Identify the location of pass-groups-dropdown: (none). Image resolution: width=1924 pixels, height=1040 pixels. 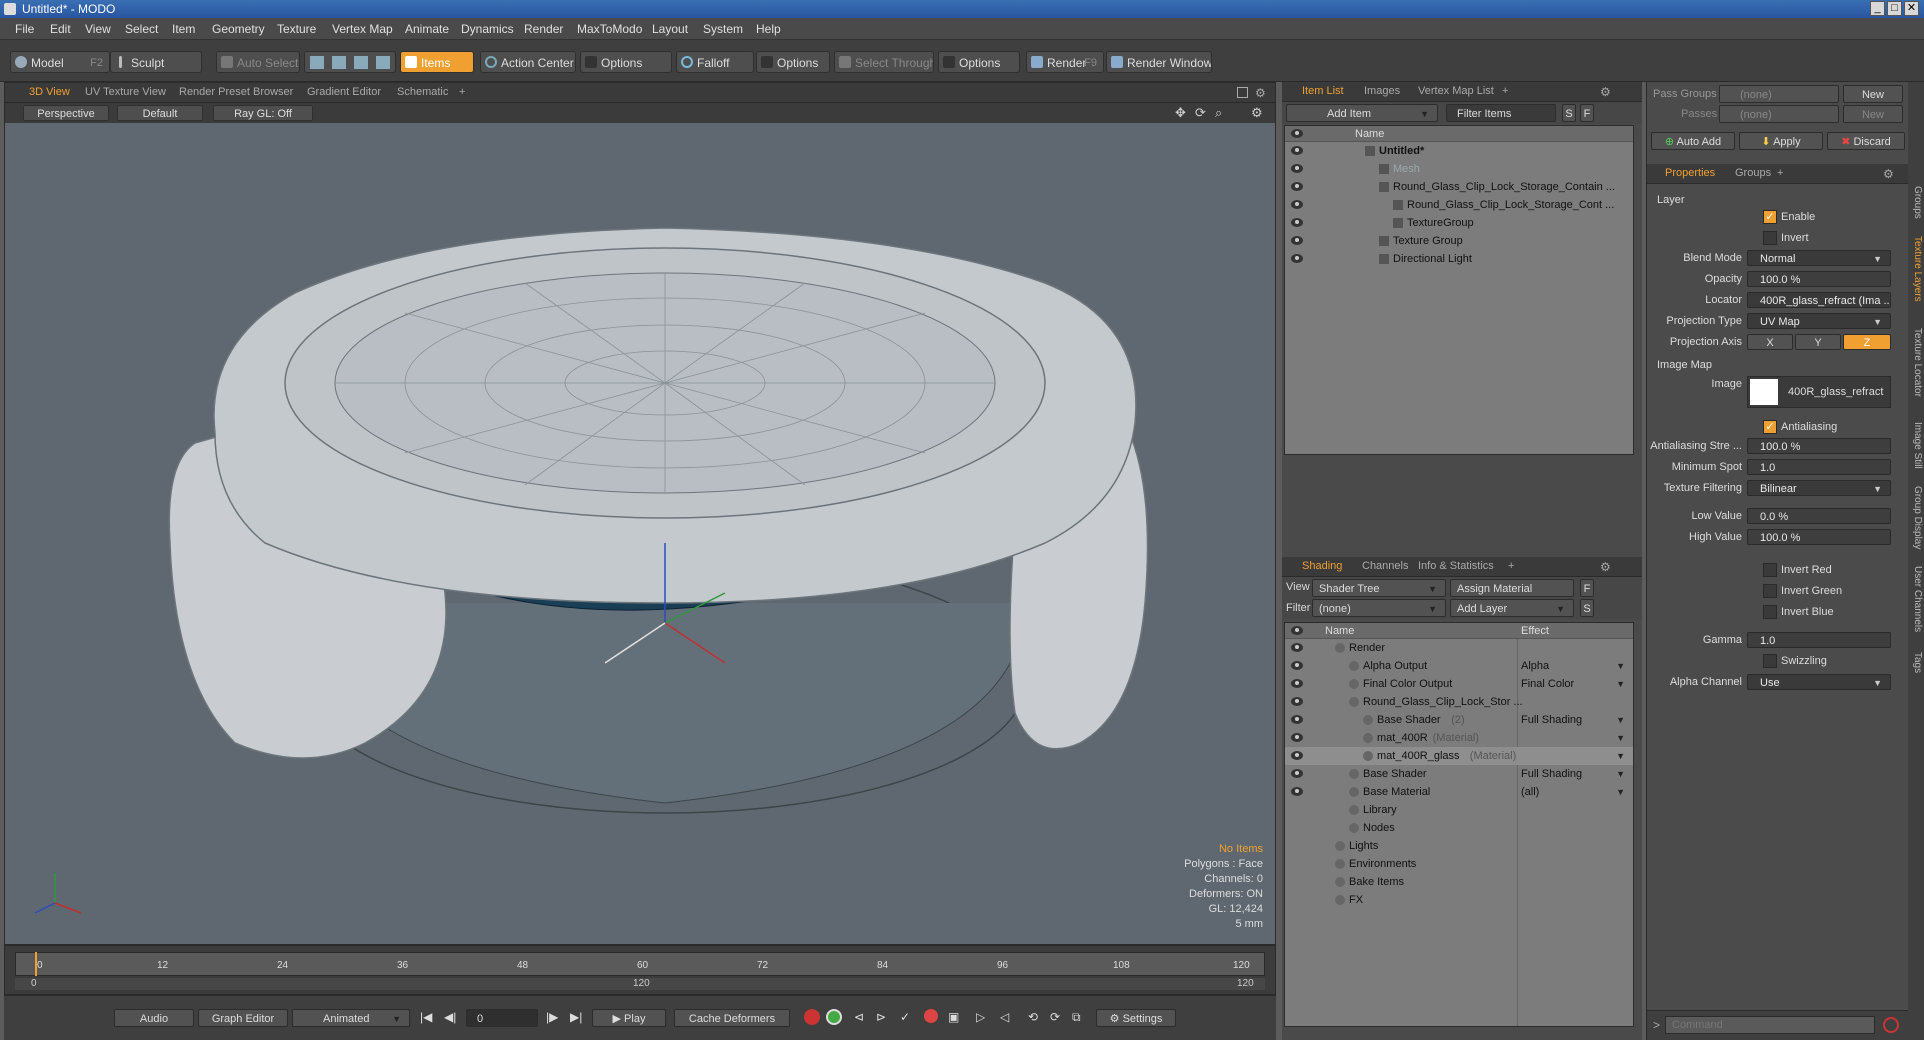
(1779, 94).